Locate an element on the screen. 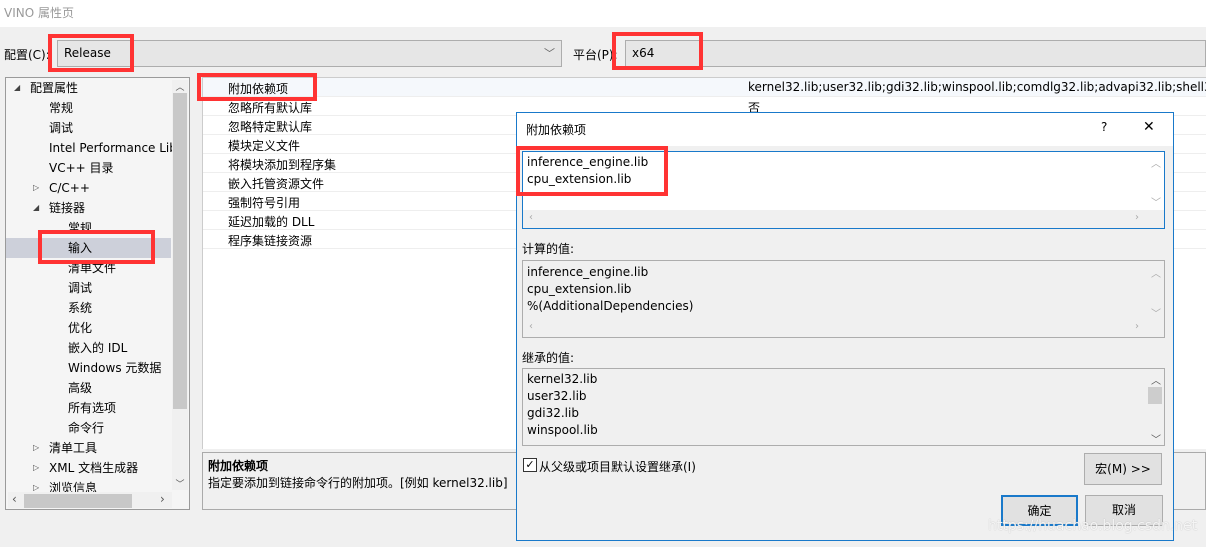 The height and width of the screenshot is (547, 1206). tree-item-label: Intel Performance Lib is located at coordinates (113, 148).